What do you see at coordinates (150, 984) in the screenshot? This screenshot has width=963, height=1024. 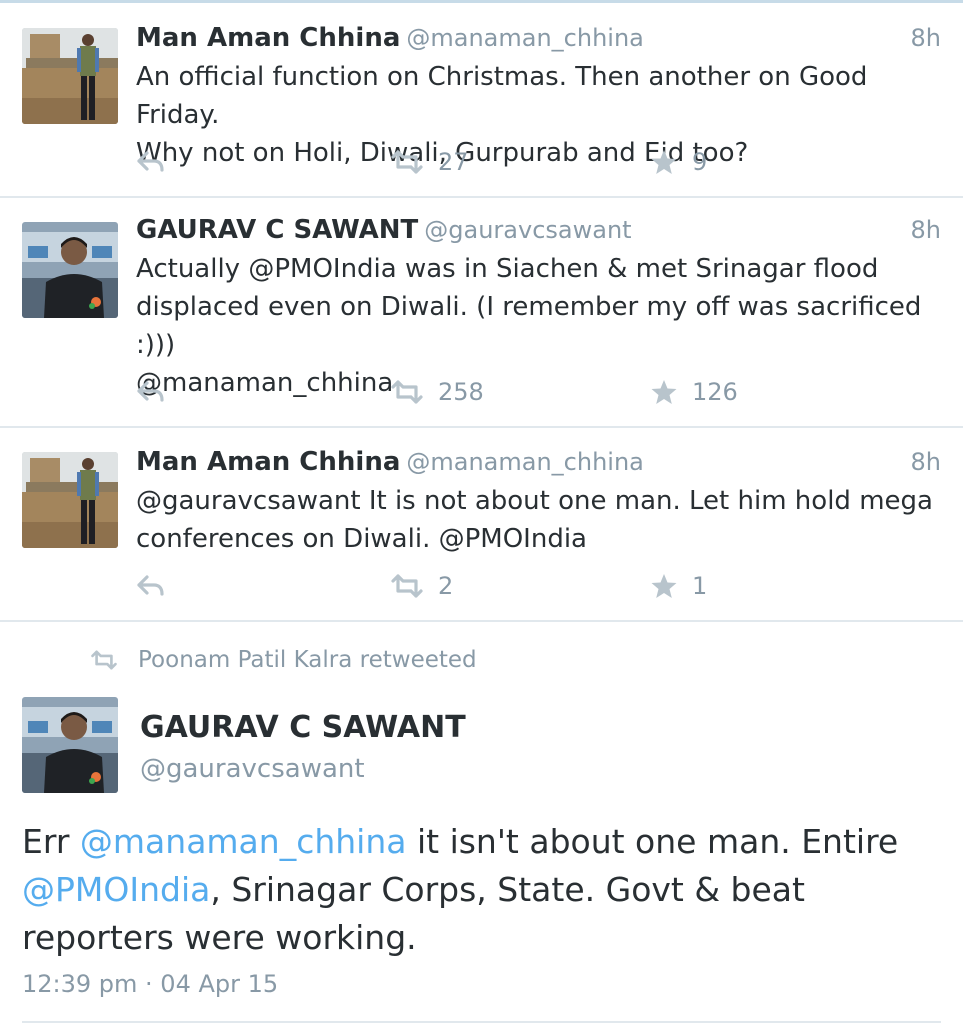 I see `focused-timestamp: 12:39 pm · 04 Apr 15` at bounding box center [150, 984].